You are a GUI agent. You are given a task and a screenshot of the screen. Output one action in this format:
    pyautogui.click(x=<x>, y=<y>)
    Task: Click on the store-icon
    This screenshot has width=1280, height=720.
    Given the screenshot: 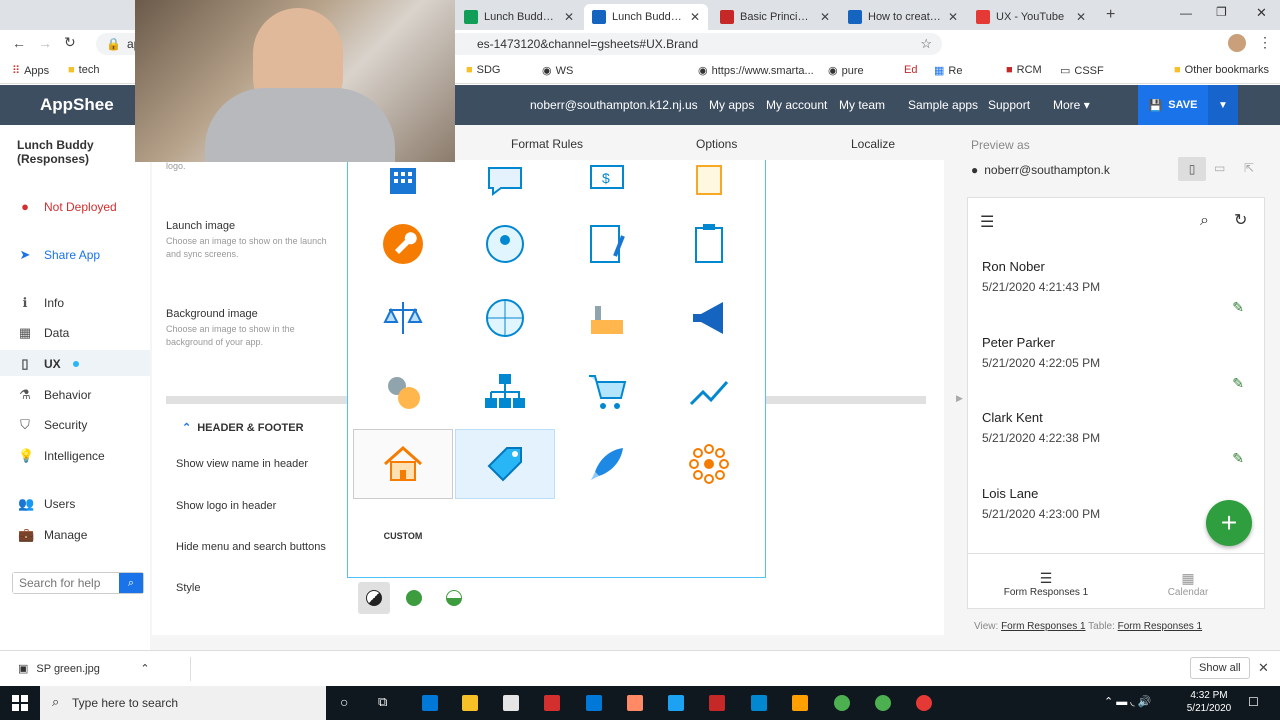 What is the action you would take?
    pyautogui.click(x=511, y=703)
    